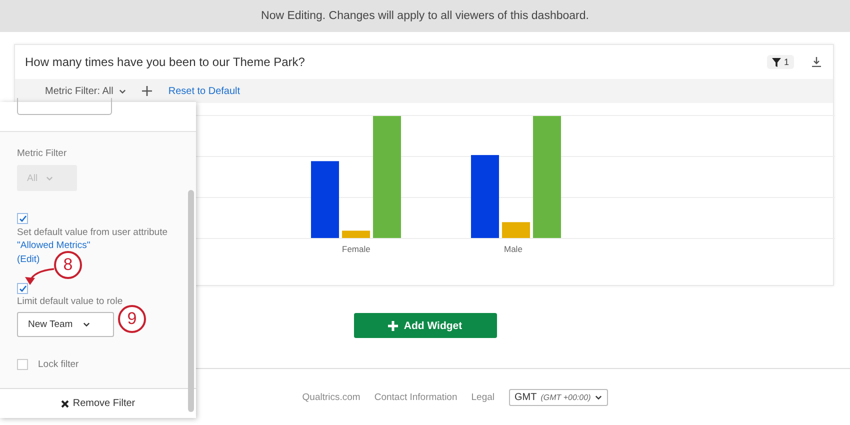  Describe the element at coordinates (513, 249) in the screenshot. I see `category-label: Male` at that location.